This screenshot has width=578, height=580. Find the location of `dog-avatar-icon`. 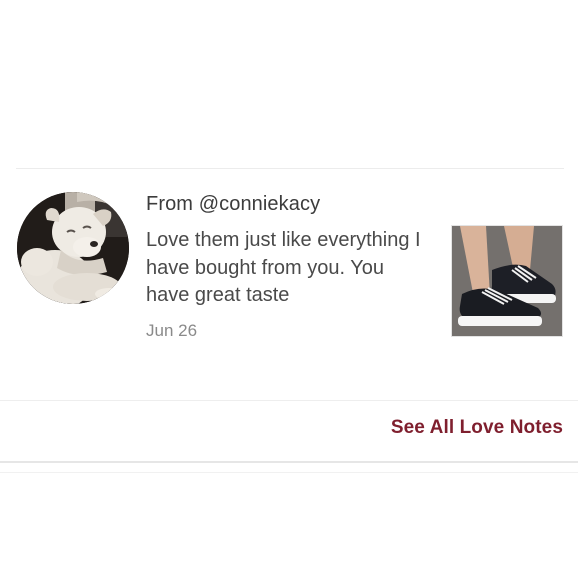

dog-avatar-icon is located at coordinates (73, 248).